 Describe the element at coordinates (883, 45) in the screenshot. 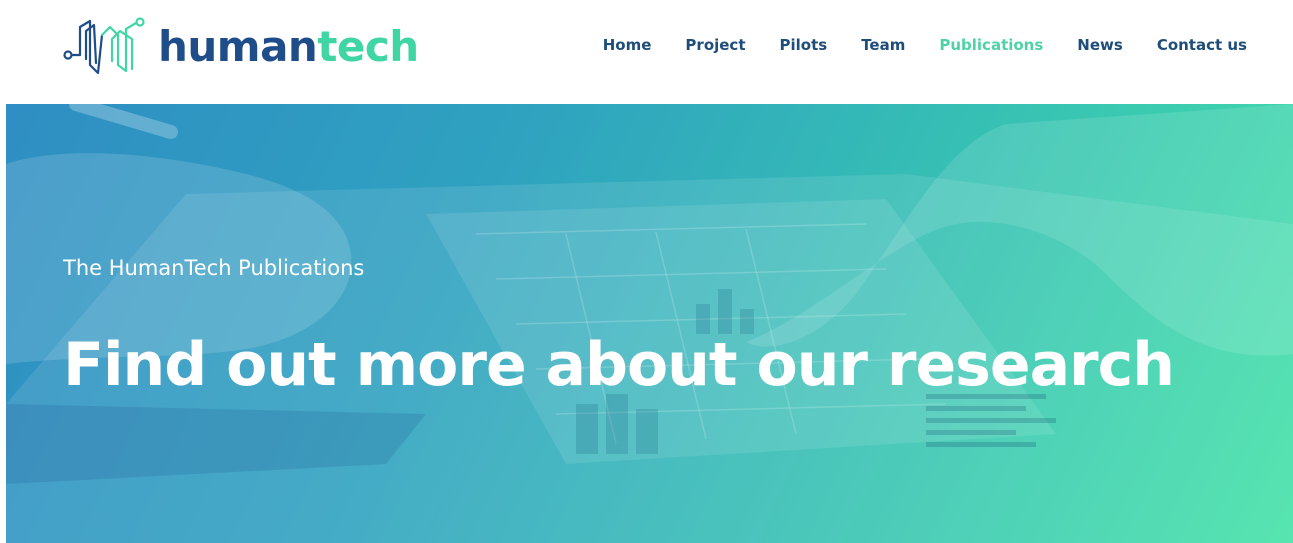

I see `nav-item-team: Team` at that location.